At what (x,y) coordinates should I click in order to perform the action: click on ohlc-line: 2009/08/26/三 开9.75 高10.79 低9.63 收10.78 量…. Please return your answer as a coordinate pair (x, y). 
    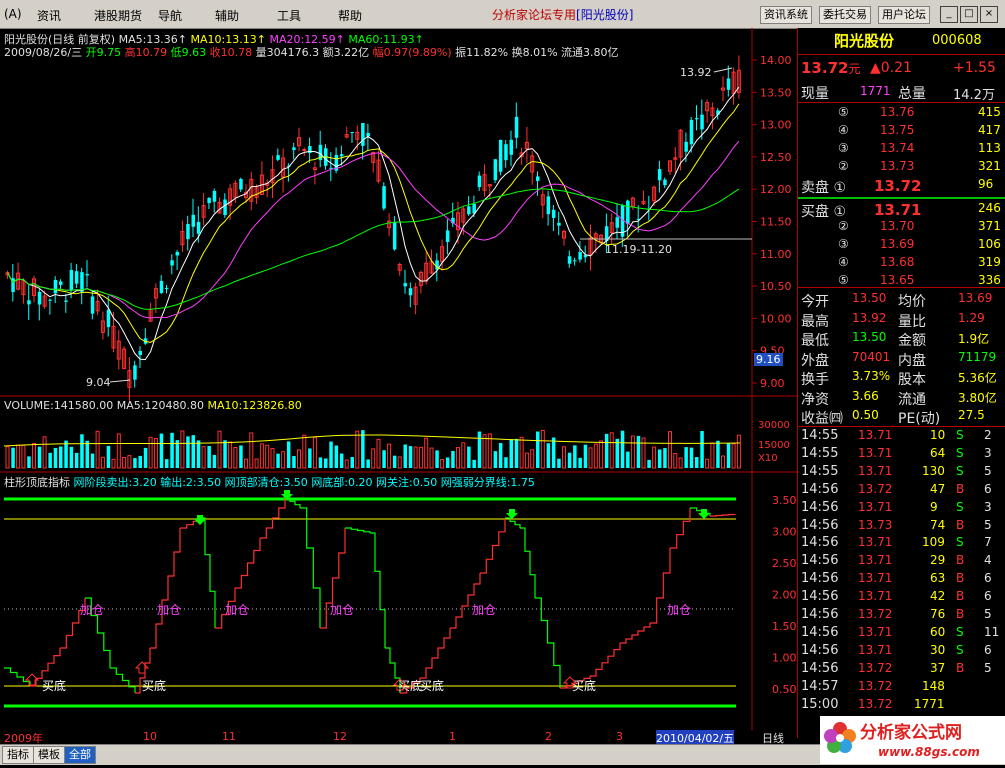
    Looking at the image, I should click on (311, 52).